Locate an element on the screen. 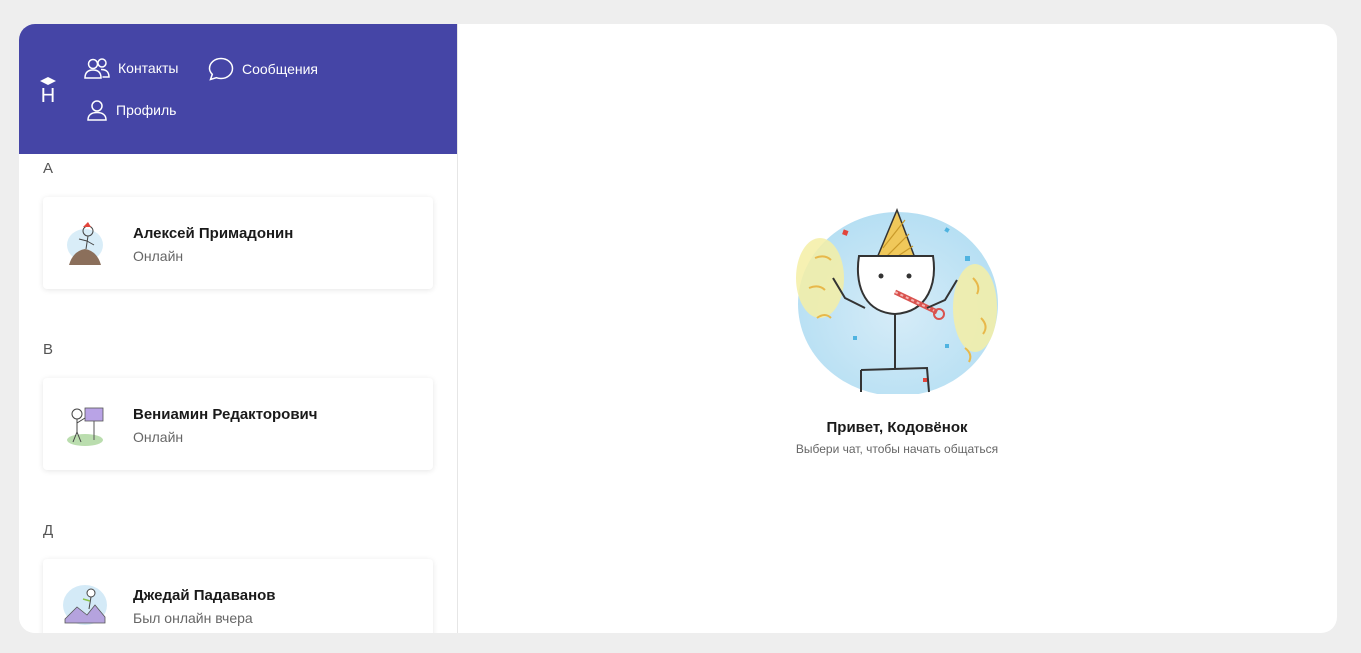  nav-profile-label: Профиль is located at coordinates (146, 110).